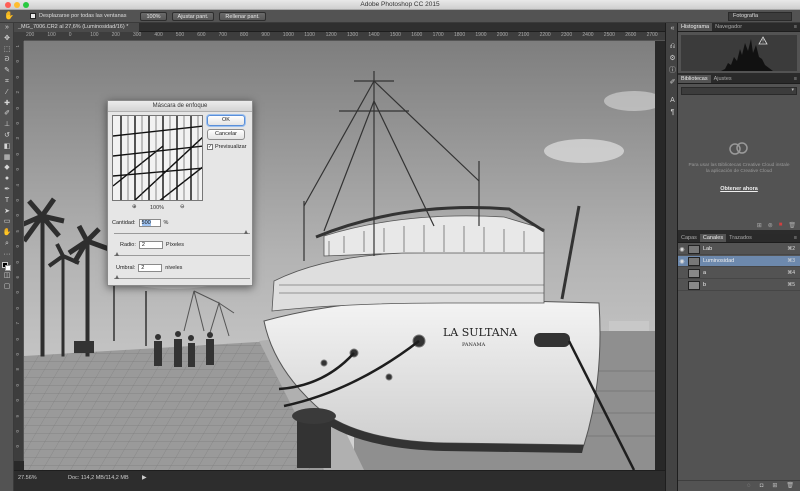  I want to click on color-swatches-icon, so click(7, 266).